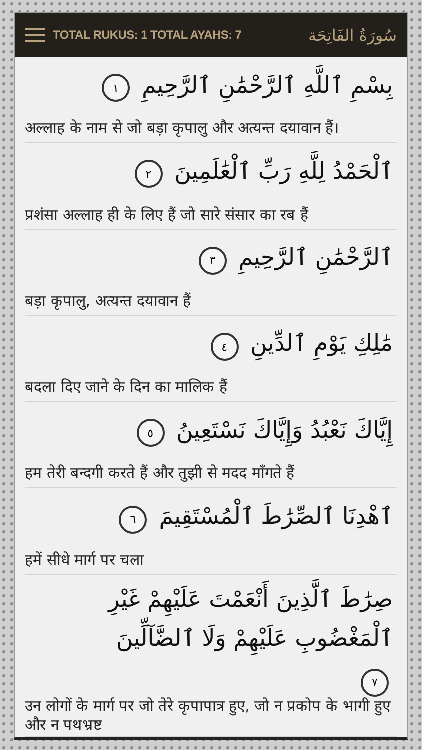 This screenshot has height=750, width=422. What do you see at coordinates (224, 347) in the screenshot?
I see `verse-number: ٤` at bounding box center [224, 347].